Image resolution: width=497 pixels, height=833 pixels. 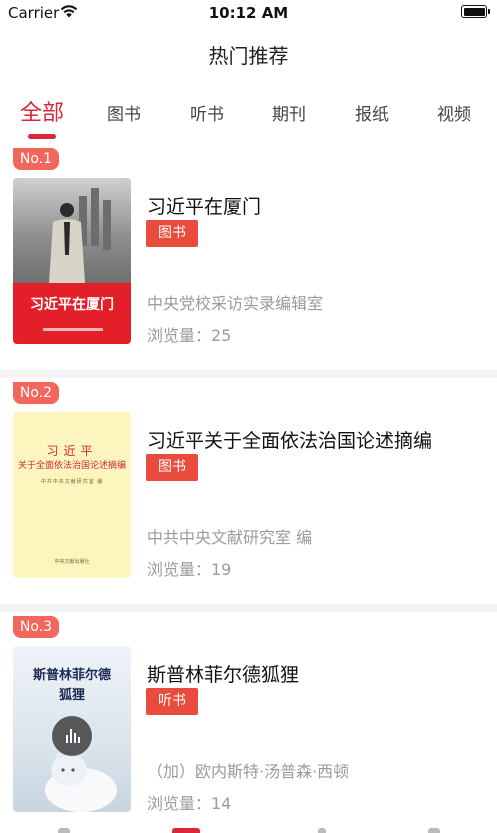 What do you see at coordinates (36, 159) in the screenshot?
I see `rank-badge: No.1` at bounding box center [36, 159].